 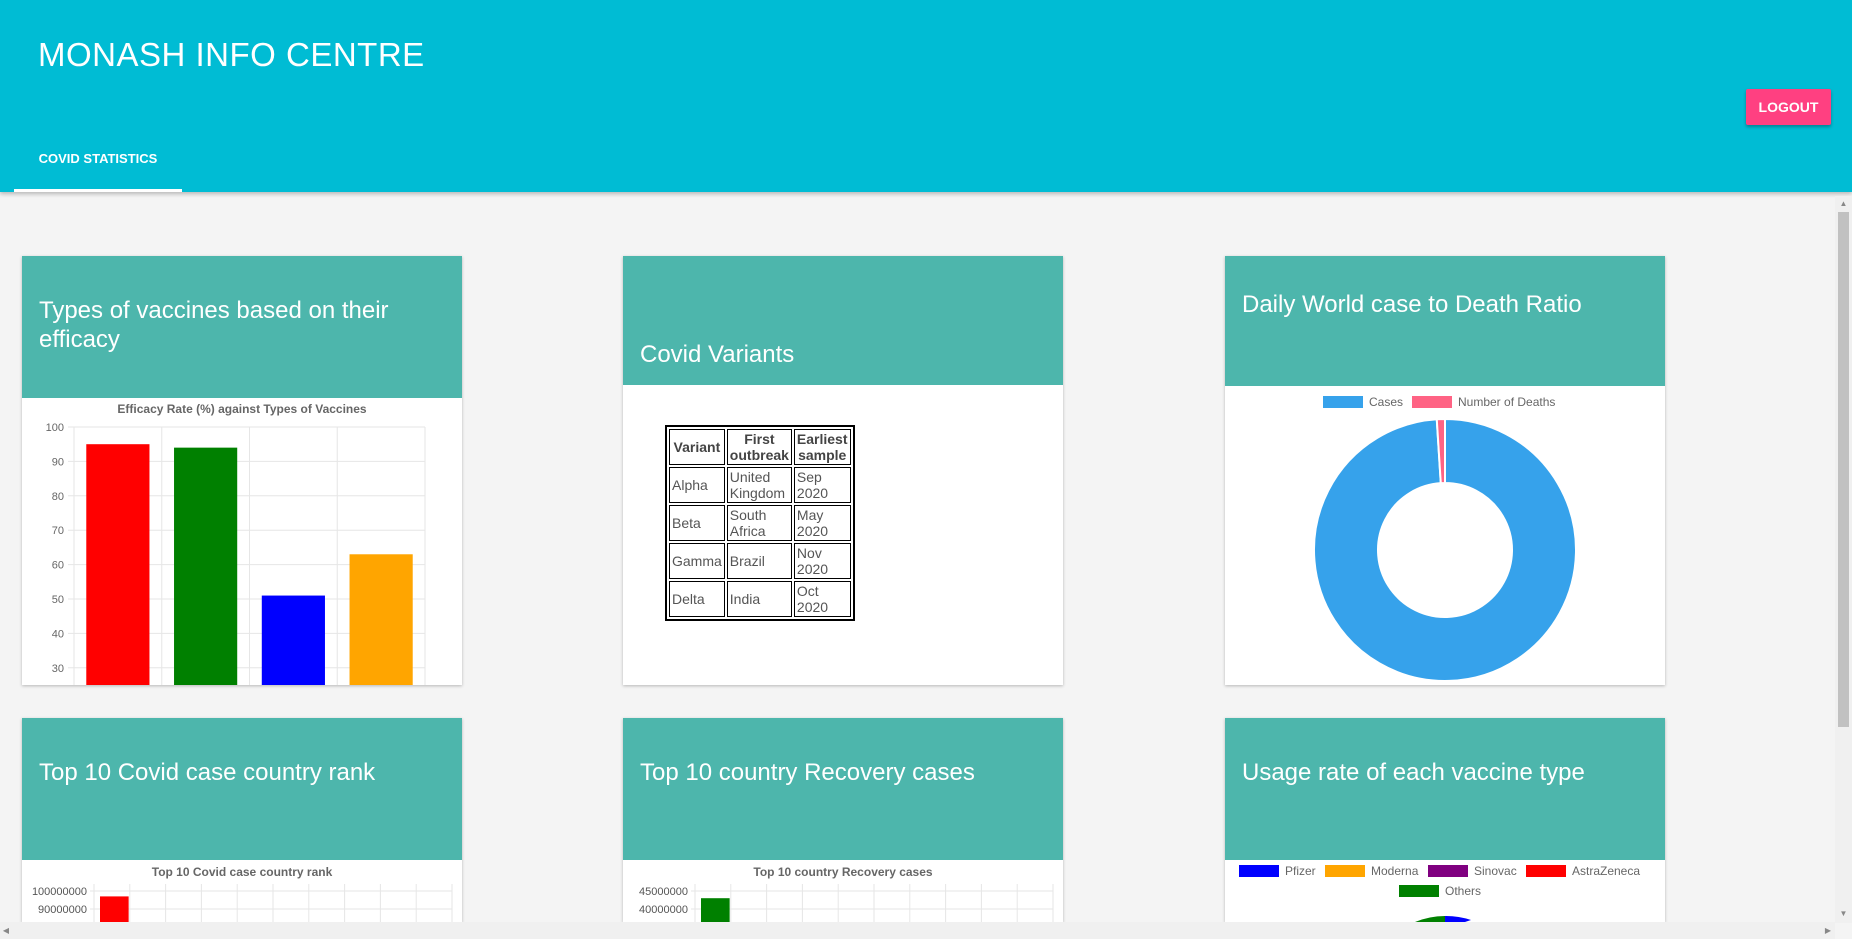 What do you see at coordinates (1412, 304) in the screenshot?
I see `card-title: Daily World case to Death Ratio` at bounding box center [1412, 304].